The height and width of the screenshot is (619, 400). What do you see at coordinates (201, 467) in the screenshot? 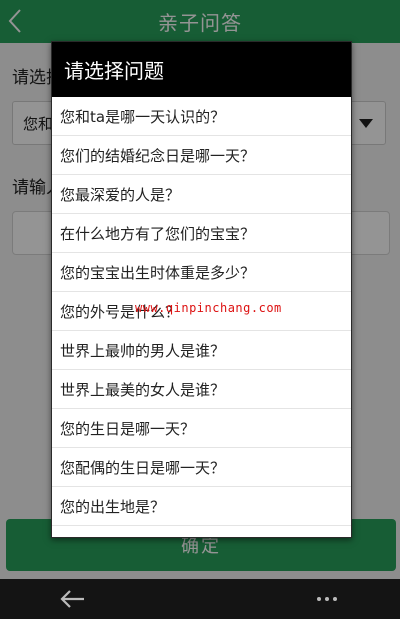
I see `option-item: 您配偶的生日是哪一天？` at bounding box center [201, 467].